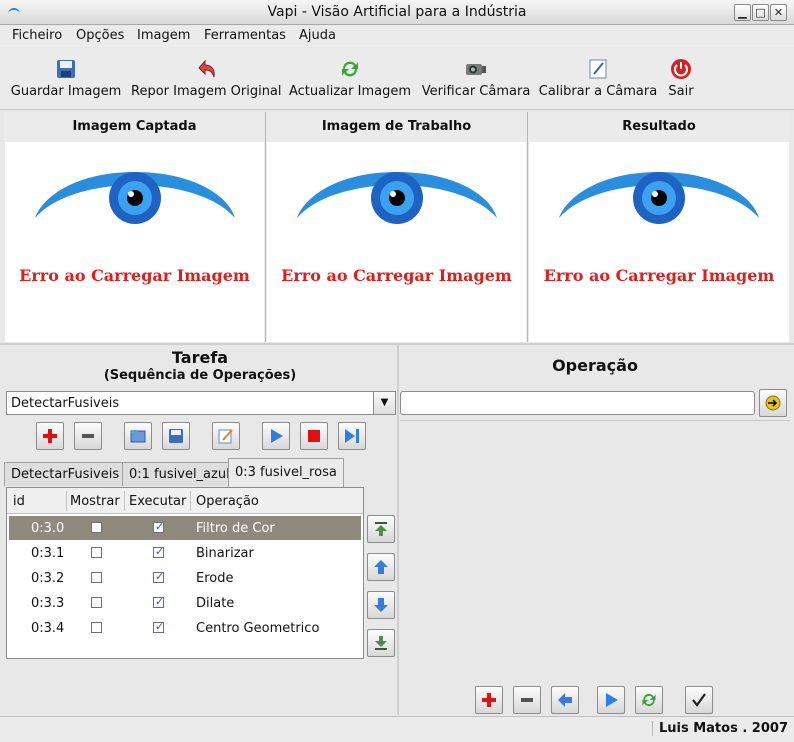  I want to click on back-operation-button, so click(565, 700).